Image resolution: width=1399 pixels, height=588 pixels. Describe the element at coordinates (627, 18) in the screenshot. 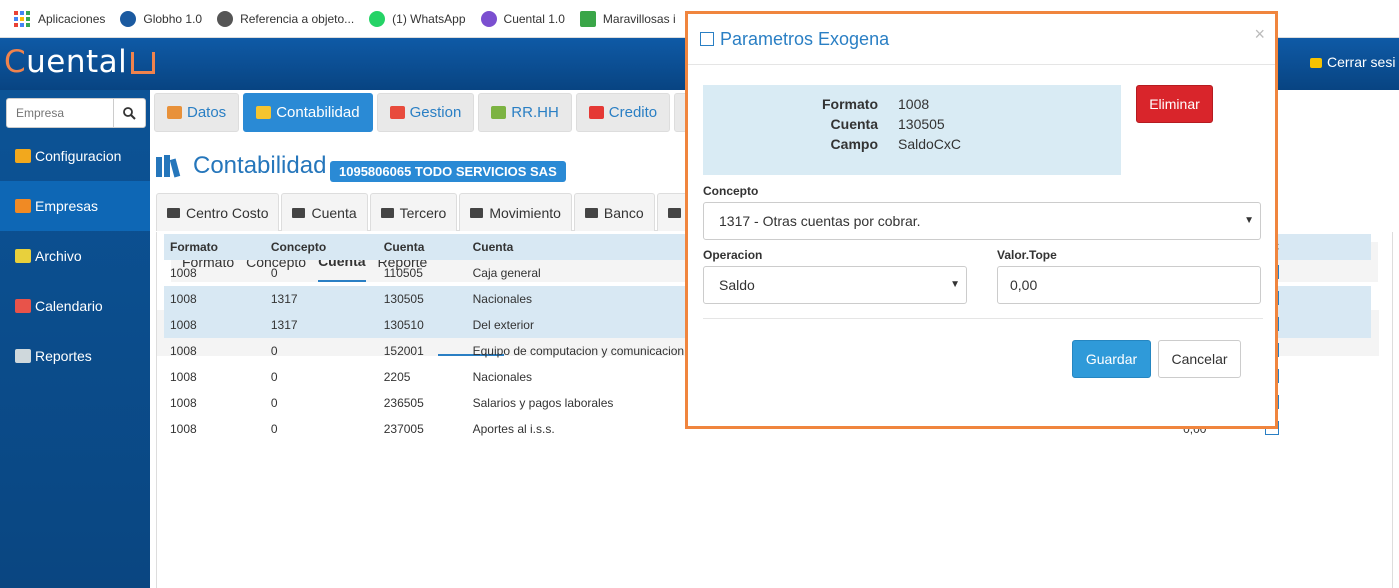

I see `bookmark-item: Maravillosas i` at that location.